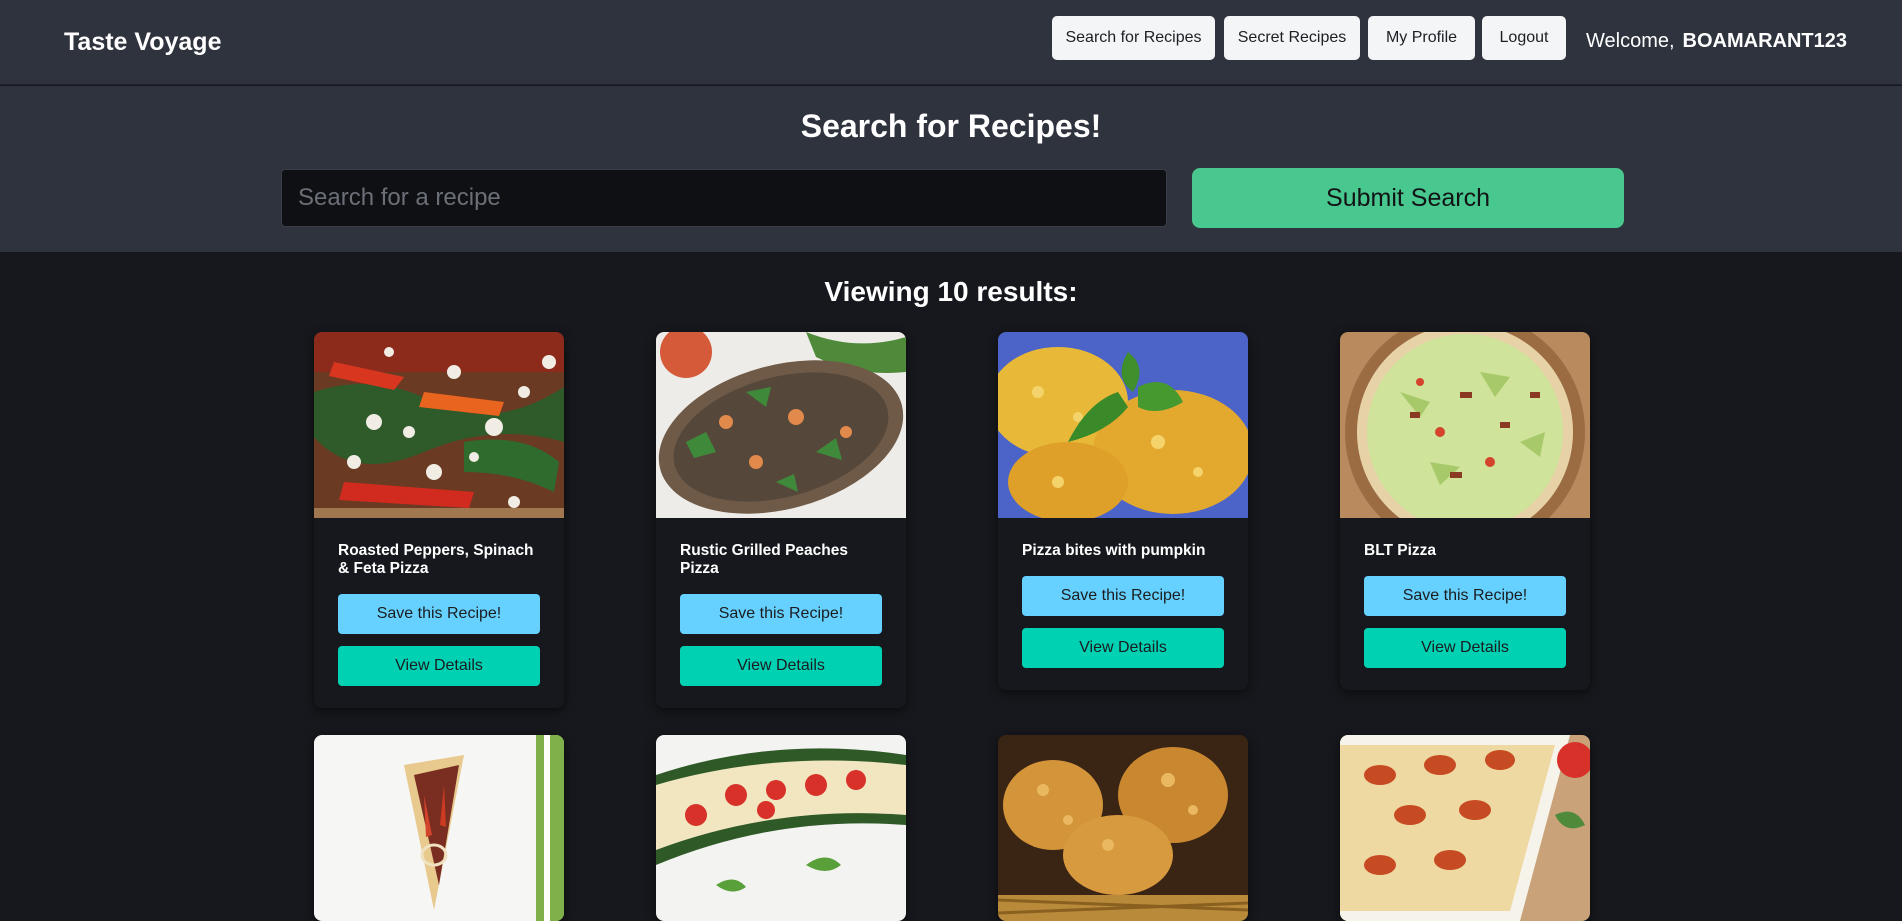 This screenshot has width=1902, height=921. What do you see at coordinates (1765, 41) in the screenshot?
I see `username: BOAMARANT123` at bounding box center [1765, 41].